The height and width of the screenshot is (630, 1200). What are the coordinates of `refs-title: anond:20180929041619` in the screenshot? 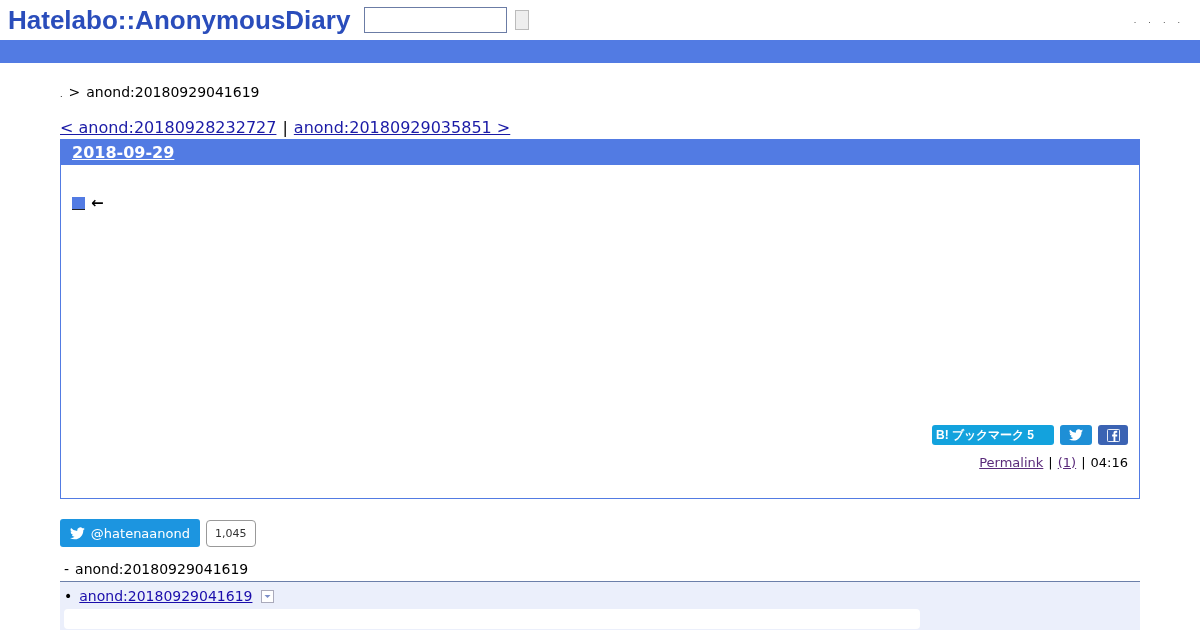 It's located at (162, 569).